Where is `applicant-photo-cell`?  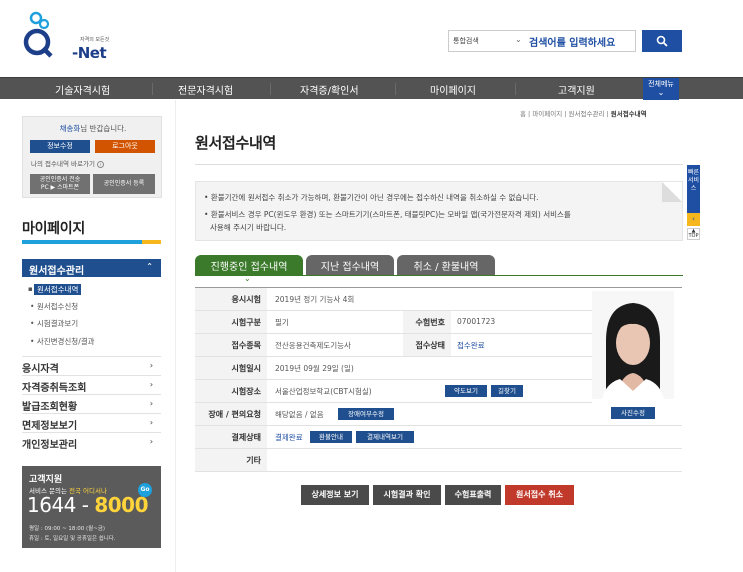 applicant-photo-cell is located at coordinates (637, 357).